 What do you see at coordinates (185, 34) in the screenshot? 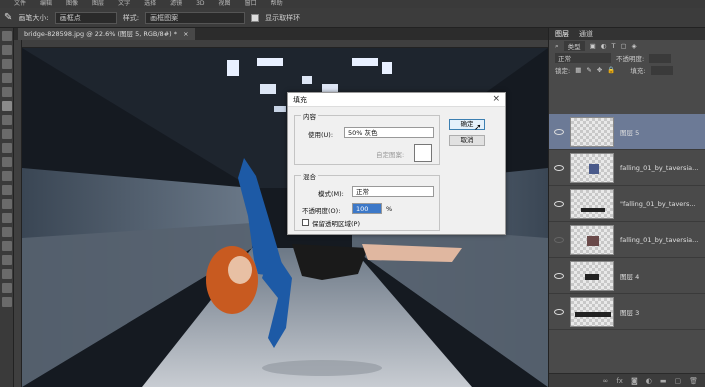
I see `document-tab-close-icon: ×` at bounding box center [185, 34].